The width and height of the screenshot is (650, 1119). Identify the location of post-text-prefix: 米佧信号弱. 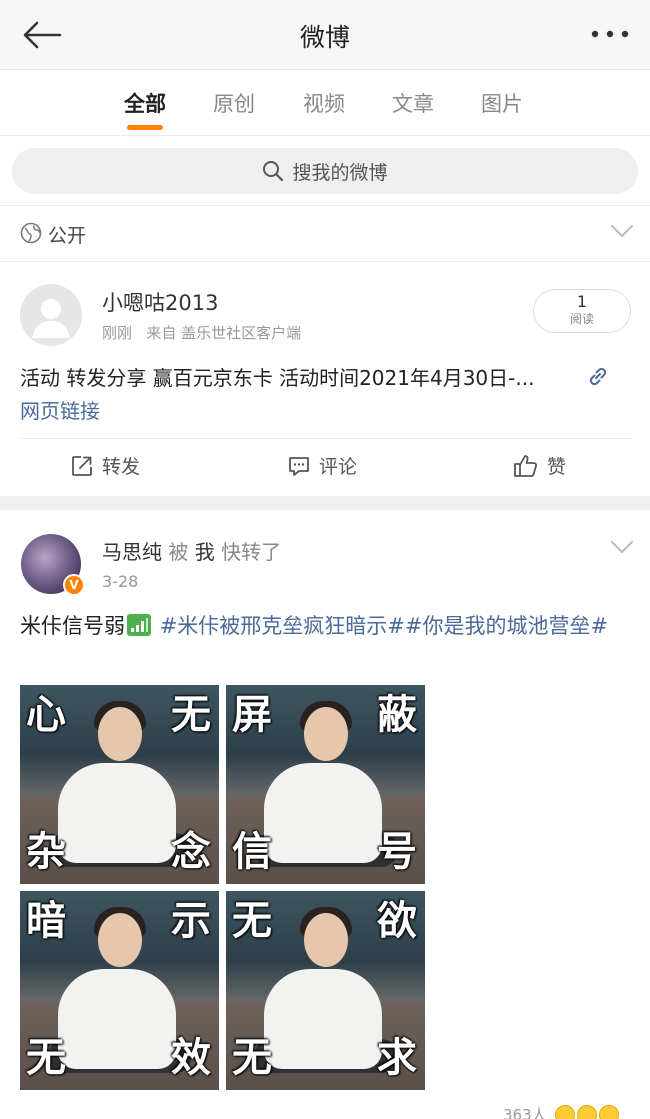
(72, 626).